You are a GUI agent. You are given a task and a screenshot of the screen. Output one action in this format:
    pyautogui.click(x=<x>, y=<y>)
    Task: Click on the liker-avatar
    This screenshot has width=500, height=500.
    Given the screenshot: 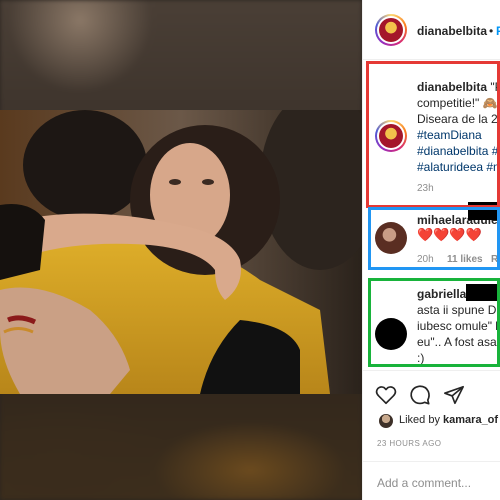 What is the action you would take?
    pyautogui.click(x=386, y=421)
    